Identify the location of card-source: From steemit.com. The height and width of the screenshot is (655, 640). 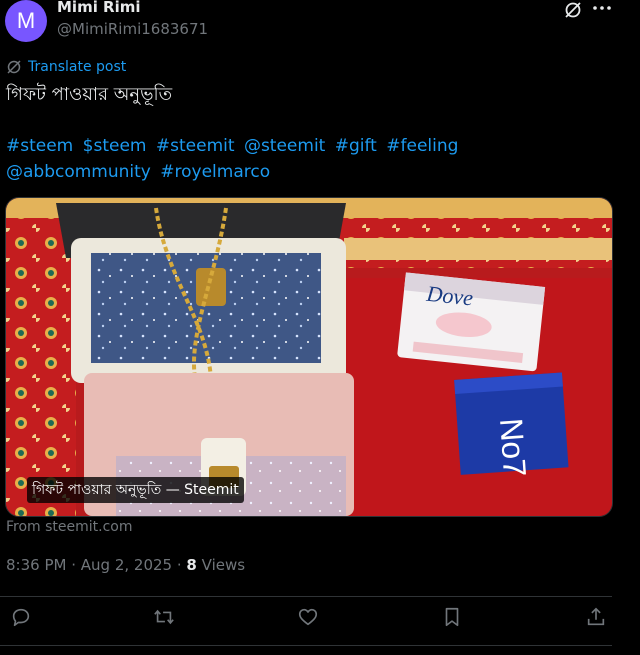
(69, 527).